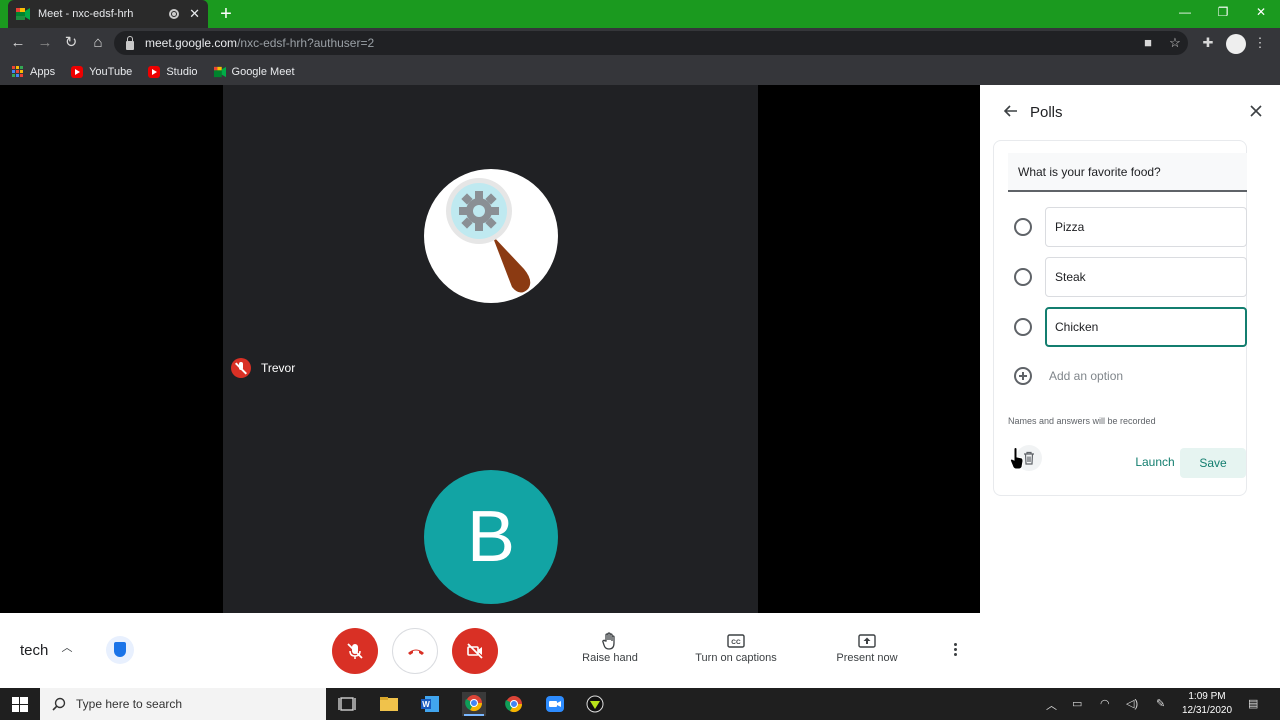 The image size is (1280, 720). I want to click on bookmark-star-icon: ☆, so click(1175, 43).